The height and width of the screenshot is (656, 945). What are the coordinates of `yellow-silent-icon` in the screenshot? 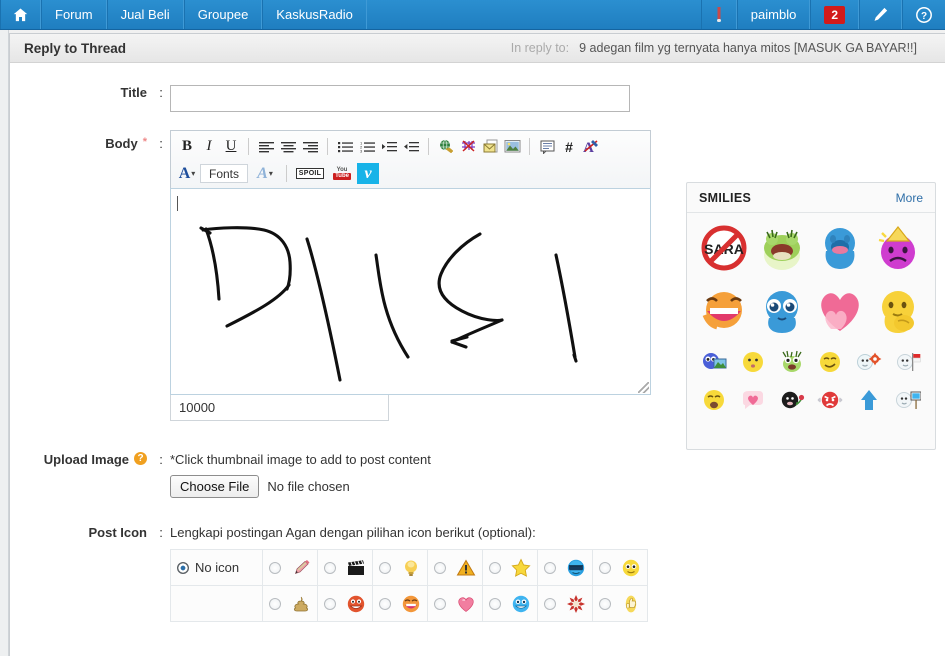 It's located at (753, 362).